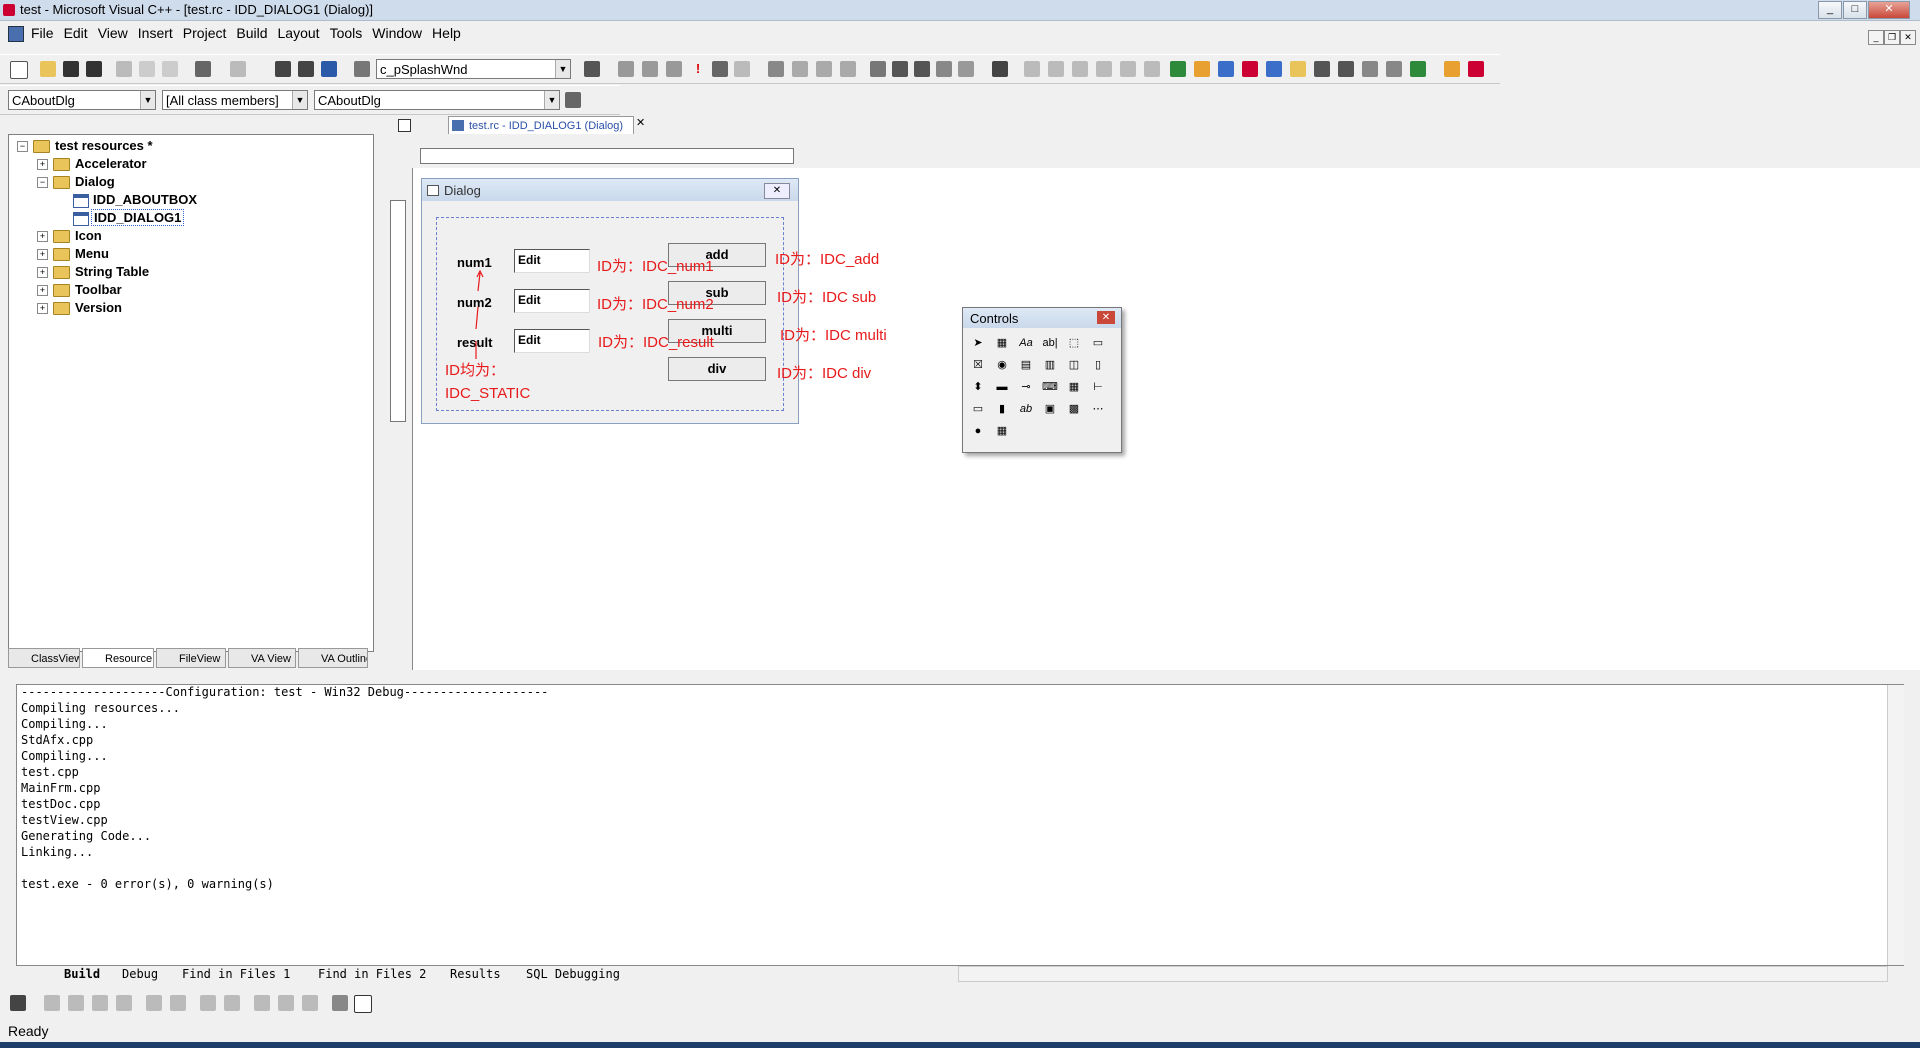 The image size is (1920, 1048). What do you see at coordinates (1855, 10) in the screenshot?
I see `maximize-button: □` at bounding box center [1855, 10].